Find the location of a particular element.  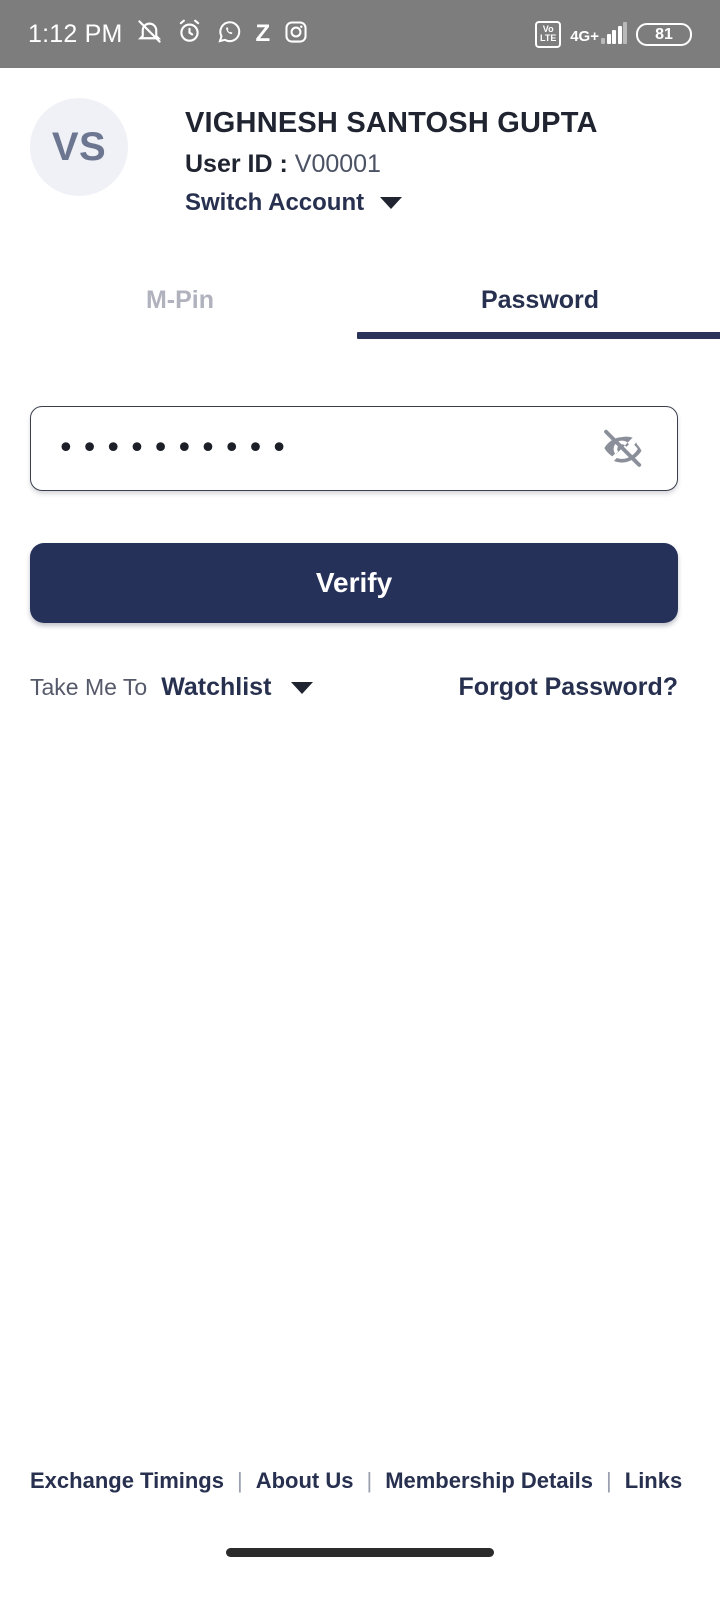

take-me-to-row: Take Me To Watchlist Forgot Password? is located at coordinates (354, 687).